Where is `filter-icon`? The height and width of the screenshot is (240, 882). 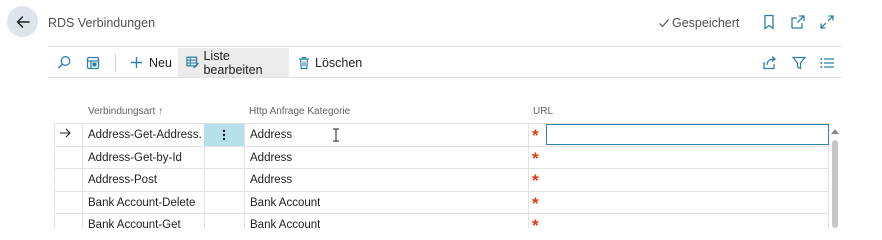
filter-icon is located at coordinates (799, 62).